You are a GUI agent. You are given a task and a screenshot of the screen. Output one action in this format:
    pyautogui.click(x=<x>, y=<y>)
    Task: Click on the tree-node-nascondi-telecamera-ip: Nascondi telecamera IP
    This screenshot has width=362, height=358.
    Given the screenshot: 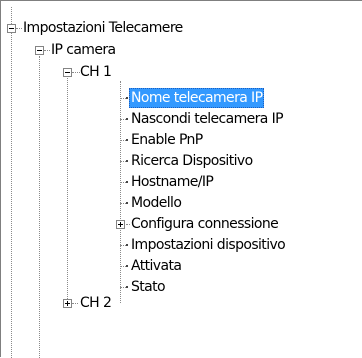 What is the action you would take?
    pyautogui.click(x=207, y=119)
    